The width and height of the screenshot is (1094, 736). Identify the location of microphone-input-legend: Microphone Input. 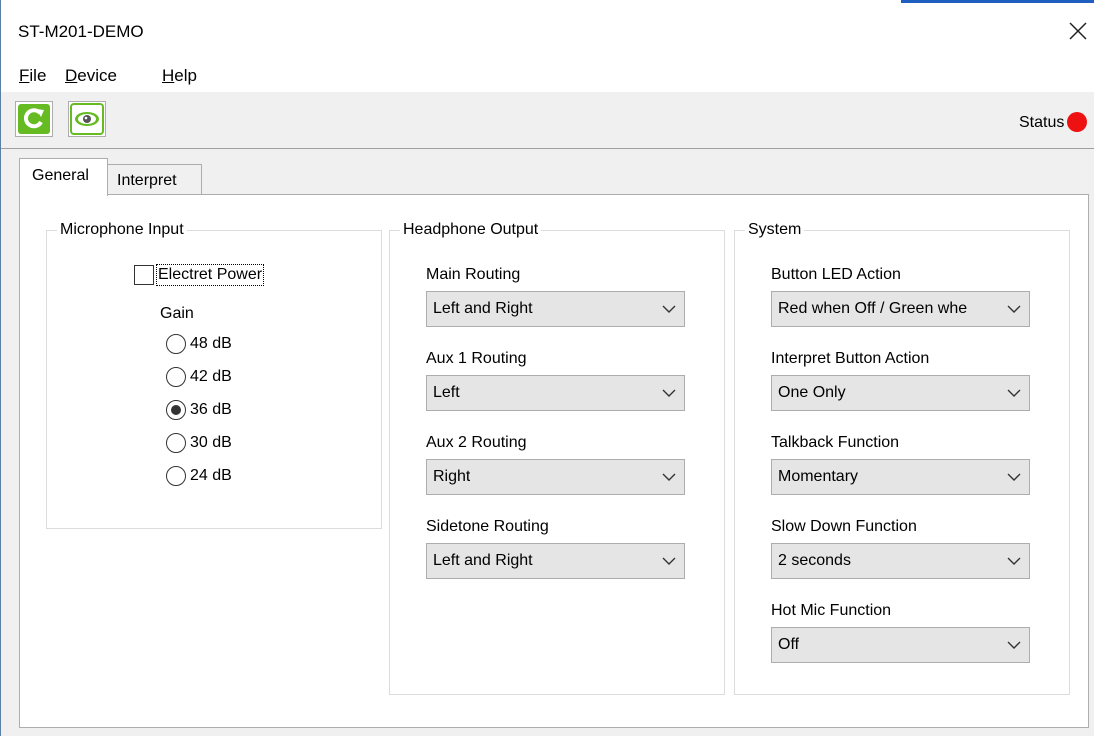
(122, 229).